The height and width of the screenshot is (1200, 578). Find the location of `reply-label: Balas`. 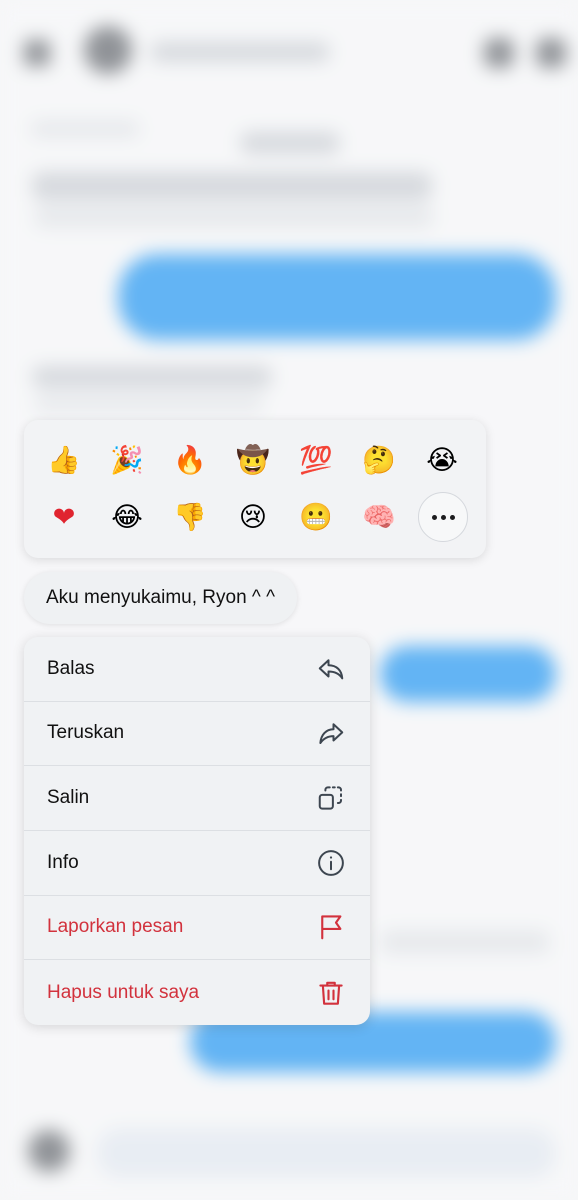

reply-label: Balas is located at coordinates (71, 668).